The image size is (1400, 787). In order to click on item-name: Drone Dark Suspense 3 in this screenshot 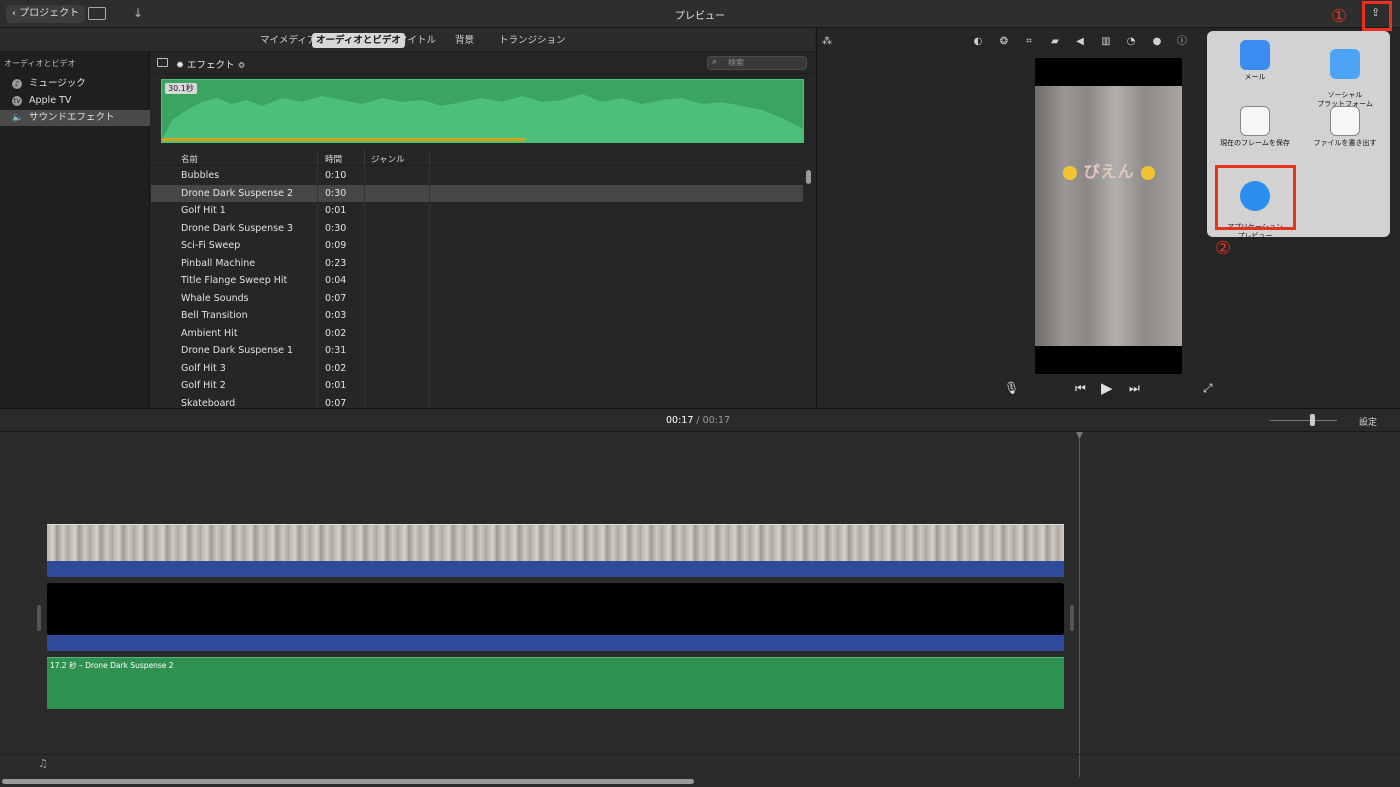, I will do `click(237, 228)`.